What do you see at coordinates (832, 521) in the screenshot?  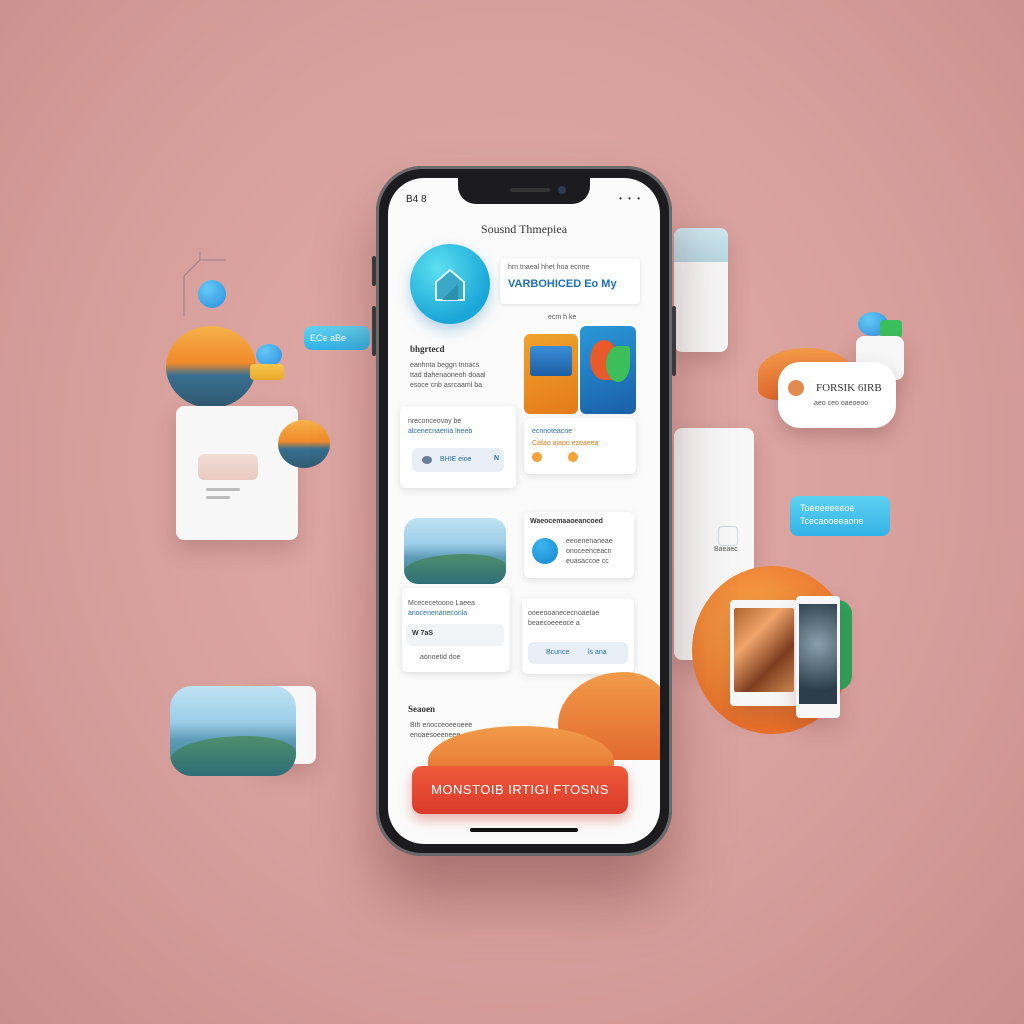 I see `pill-line-2: Tcecaooeeaone` at bounding box center [832, 521].